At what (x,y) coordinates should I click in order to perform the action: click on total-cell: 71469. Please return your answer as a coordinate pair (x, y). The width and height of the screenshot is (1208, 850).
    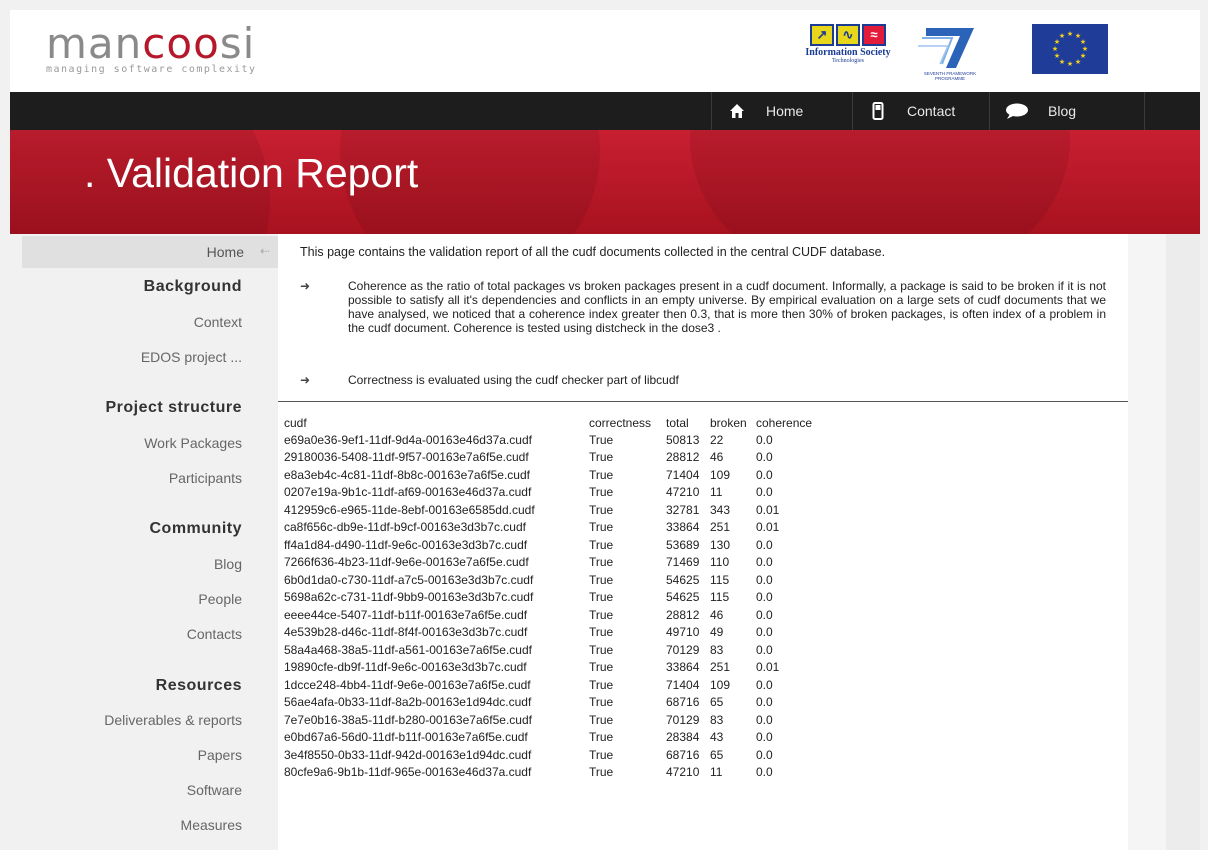
    Looking at the image, I should click on (683, 562).